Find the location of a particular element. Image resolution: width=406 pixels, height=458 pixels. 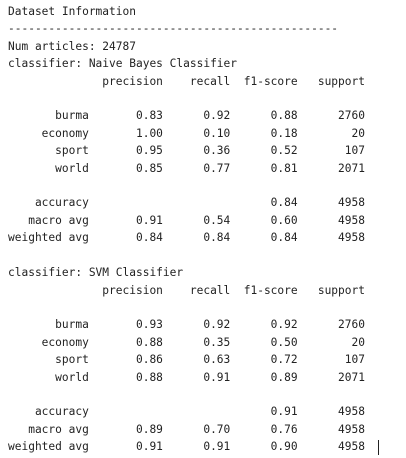

output-line: accuracy 0.84 4958 is located at coordinates (186, 203).